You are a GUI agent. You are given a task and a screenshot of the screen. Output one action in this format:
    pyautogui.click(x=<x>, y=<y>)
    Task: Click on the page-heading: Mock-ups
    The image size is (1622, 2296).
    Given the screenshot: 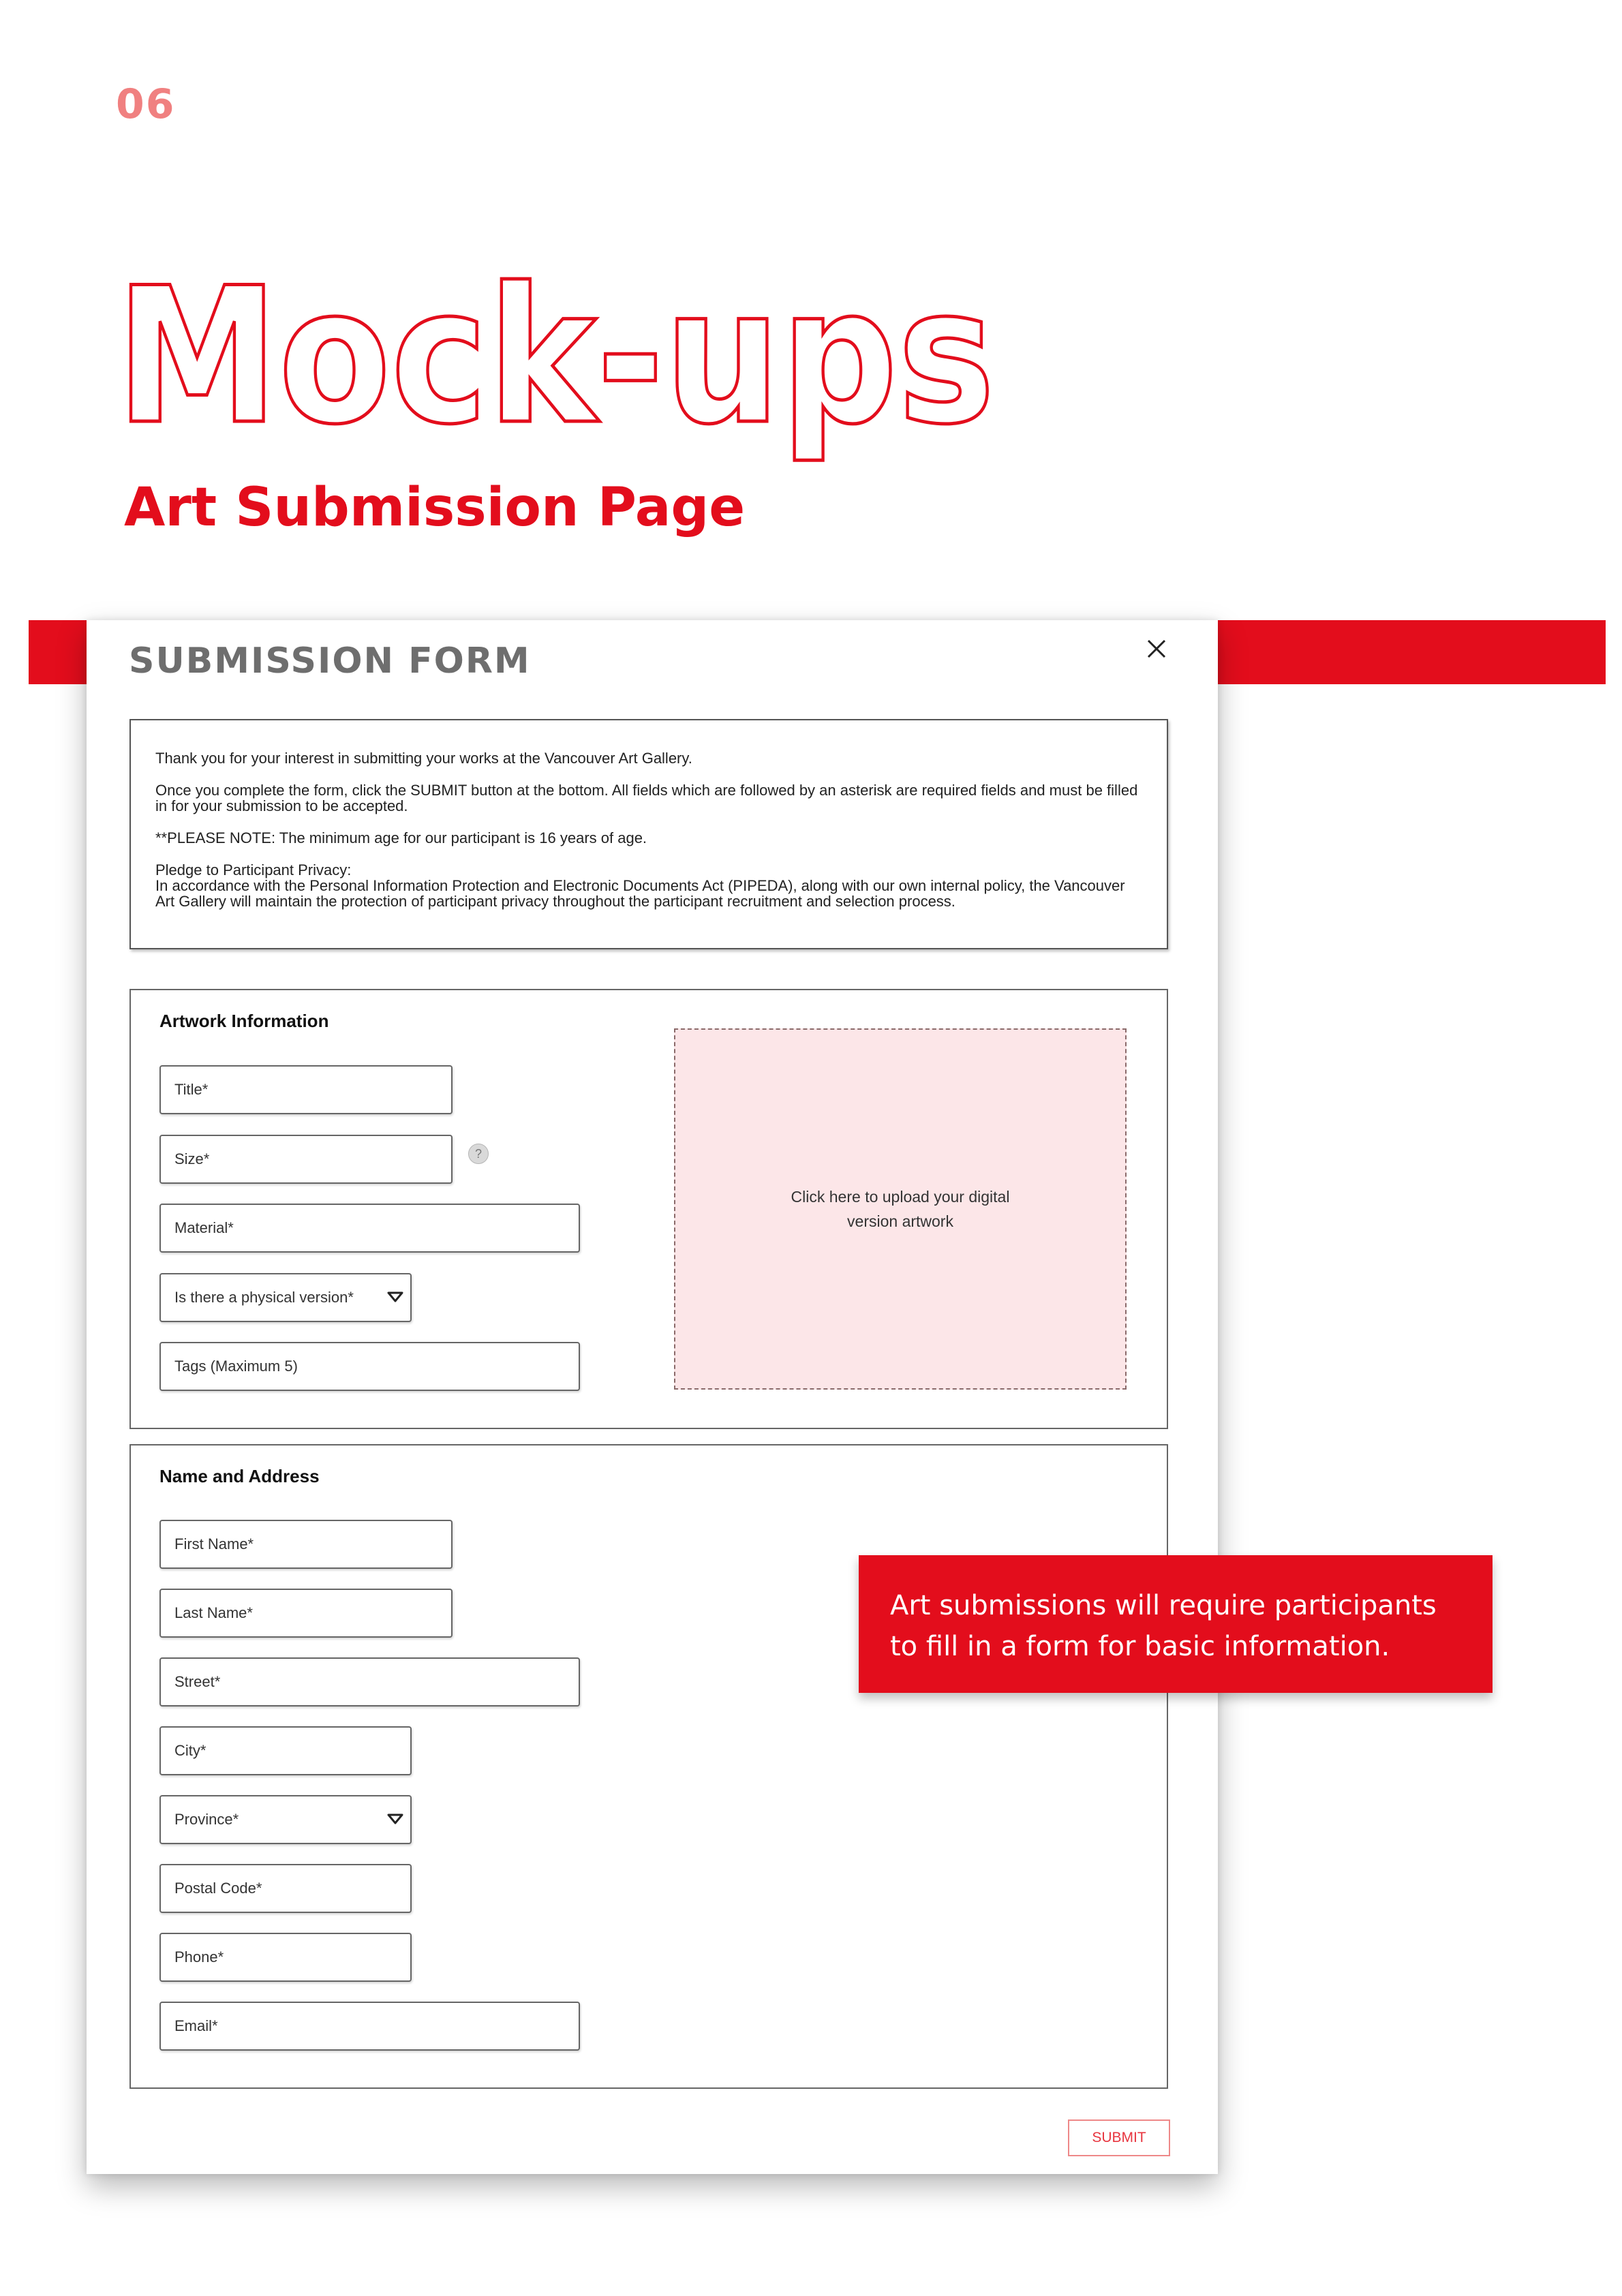 What is the action you would take?
    pyautogui.click(x=660, y=362)
    